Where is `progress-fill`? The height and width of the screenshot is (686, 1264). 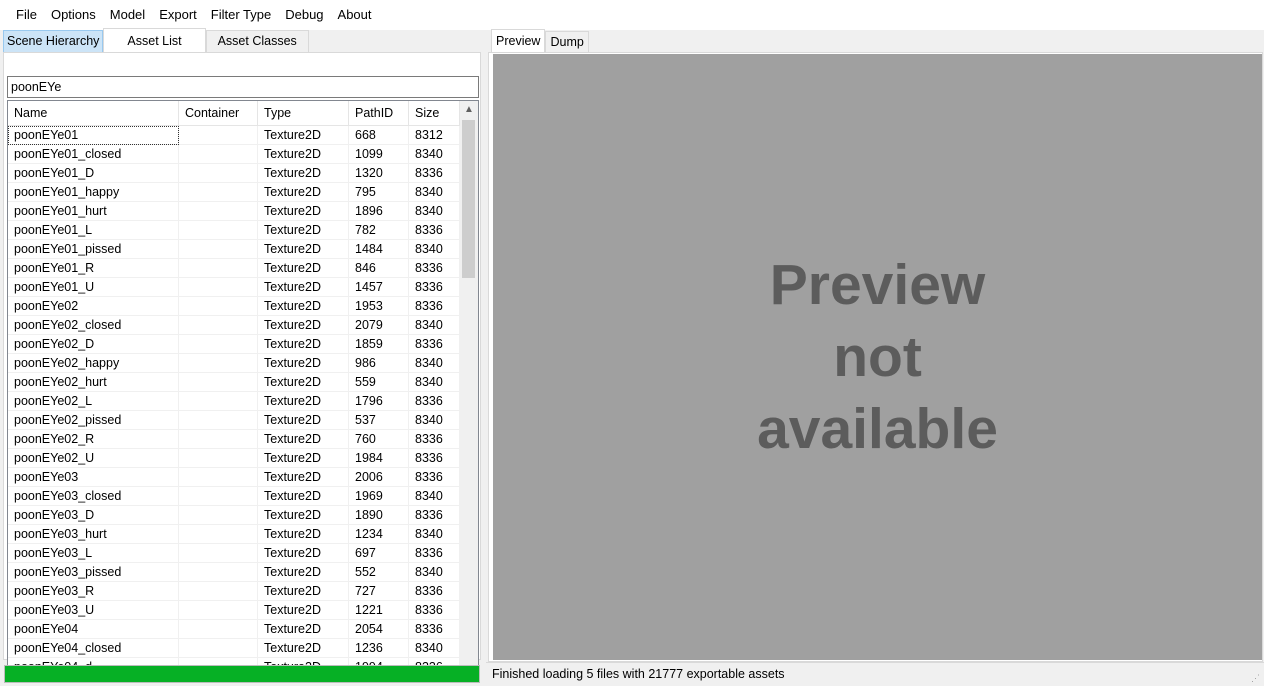 progress-fill is located at coordinates (242, 674).